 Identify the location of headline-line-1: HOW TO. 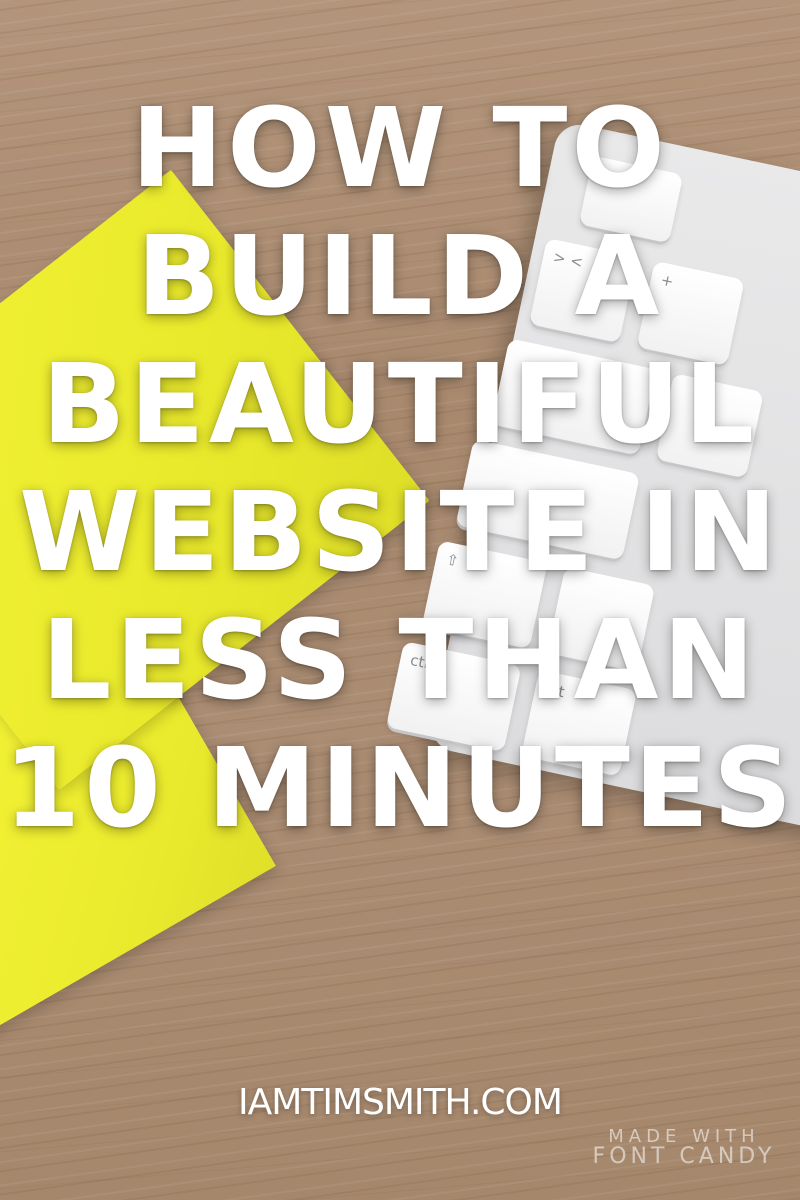
(400, 148).